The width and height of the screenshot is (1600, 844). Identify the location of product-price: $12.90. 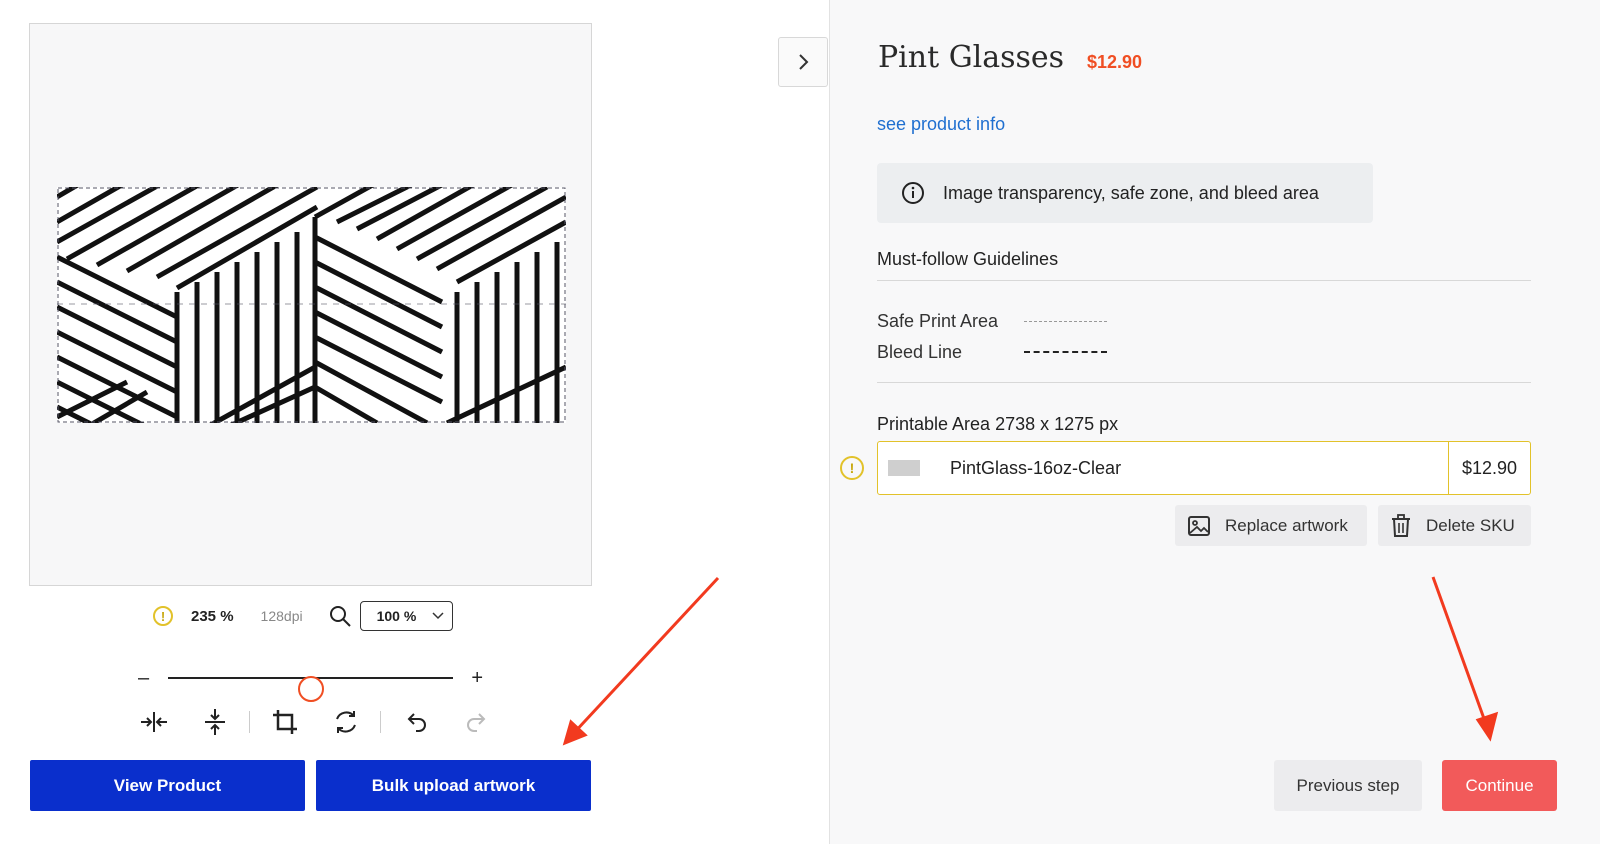
(1115, 62).